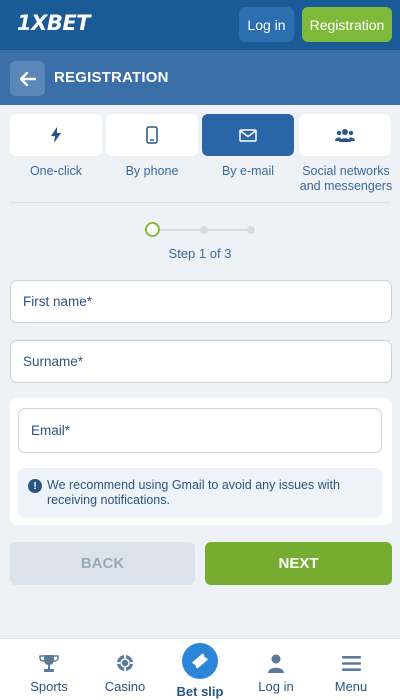 Image resolution: width=400 pixels, height=700 pixels. I want to click on trophy-icon, so click(49, 663).